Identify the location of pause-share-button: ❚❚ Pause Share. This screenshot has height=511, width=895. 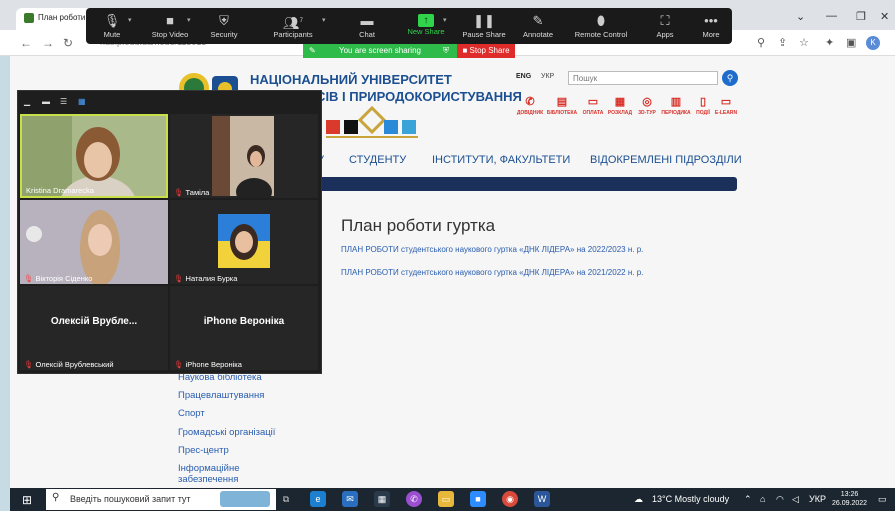
(484, 25).